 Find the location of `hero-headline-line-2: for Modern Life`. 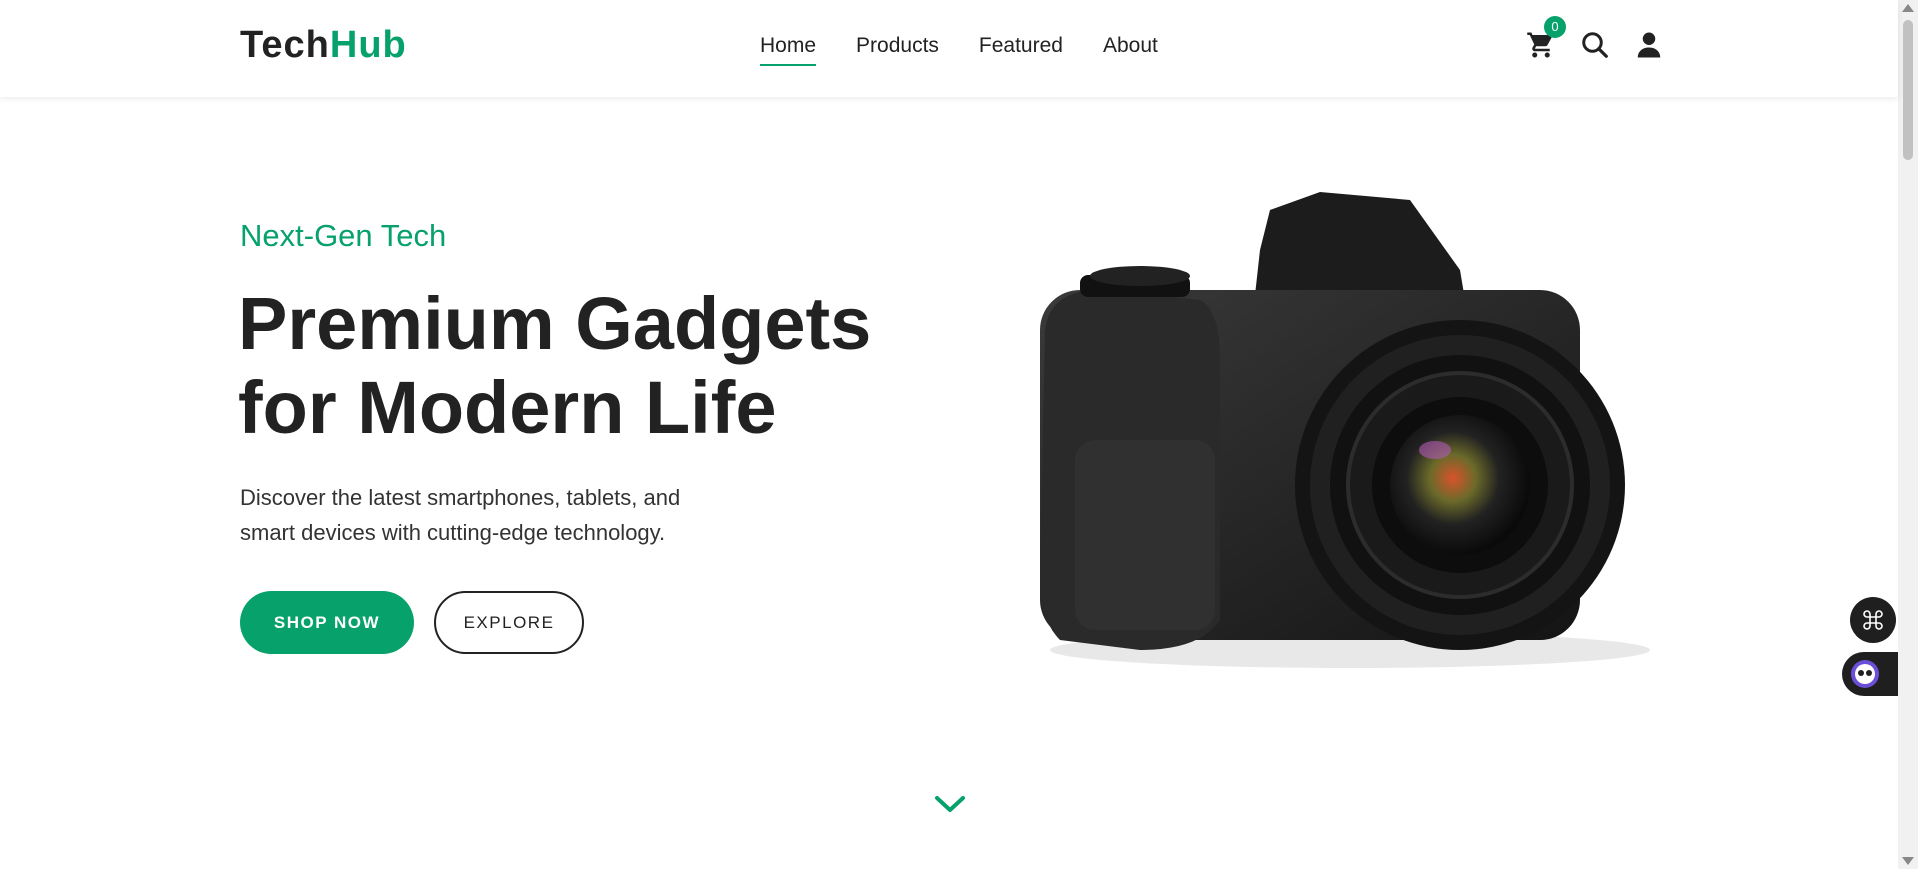

hero-headline-line-2: for Modern Life is located at coordinates (507, 407).